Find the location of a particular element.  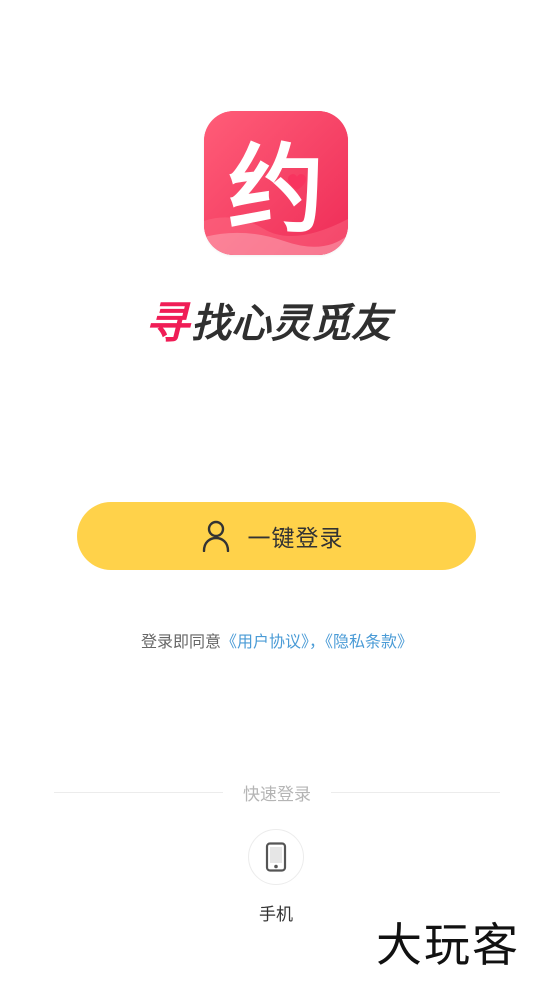

logo-glyph: 约 is located at coordinates (276, 190).